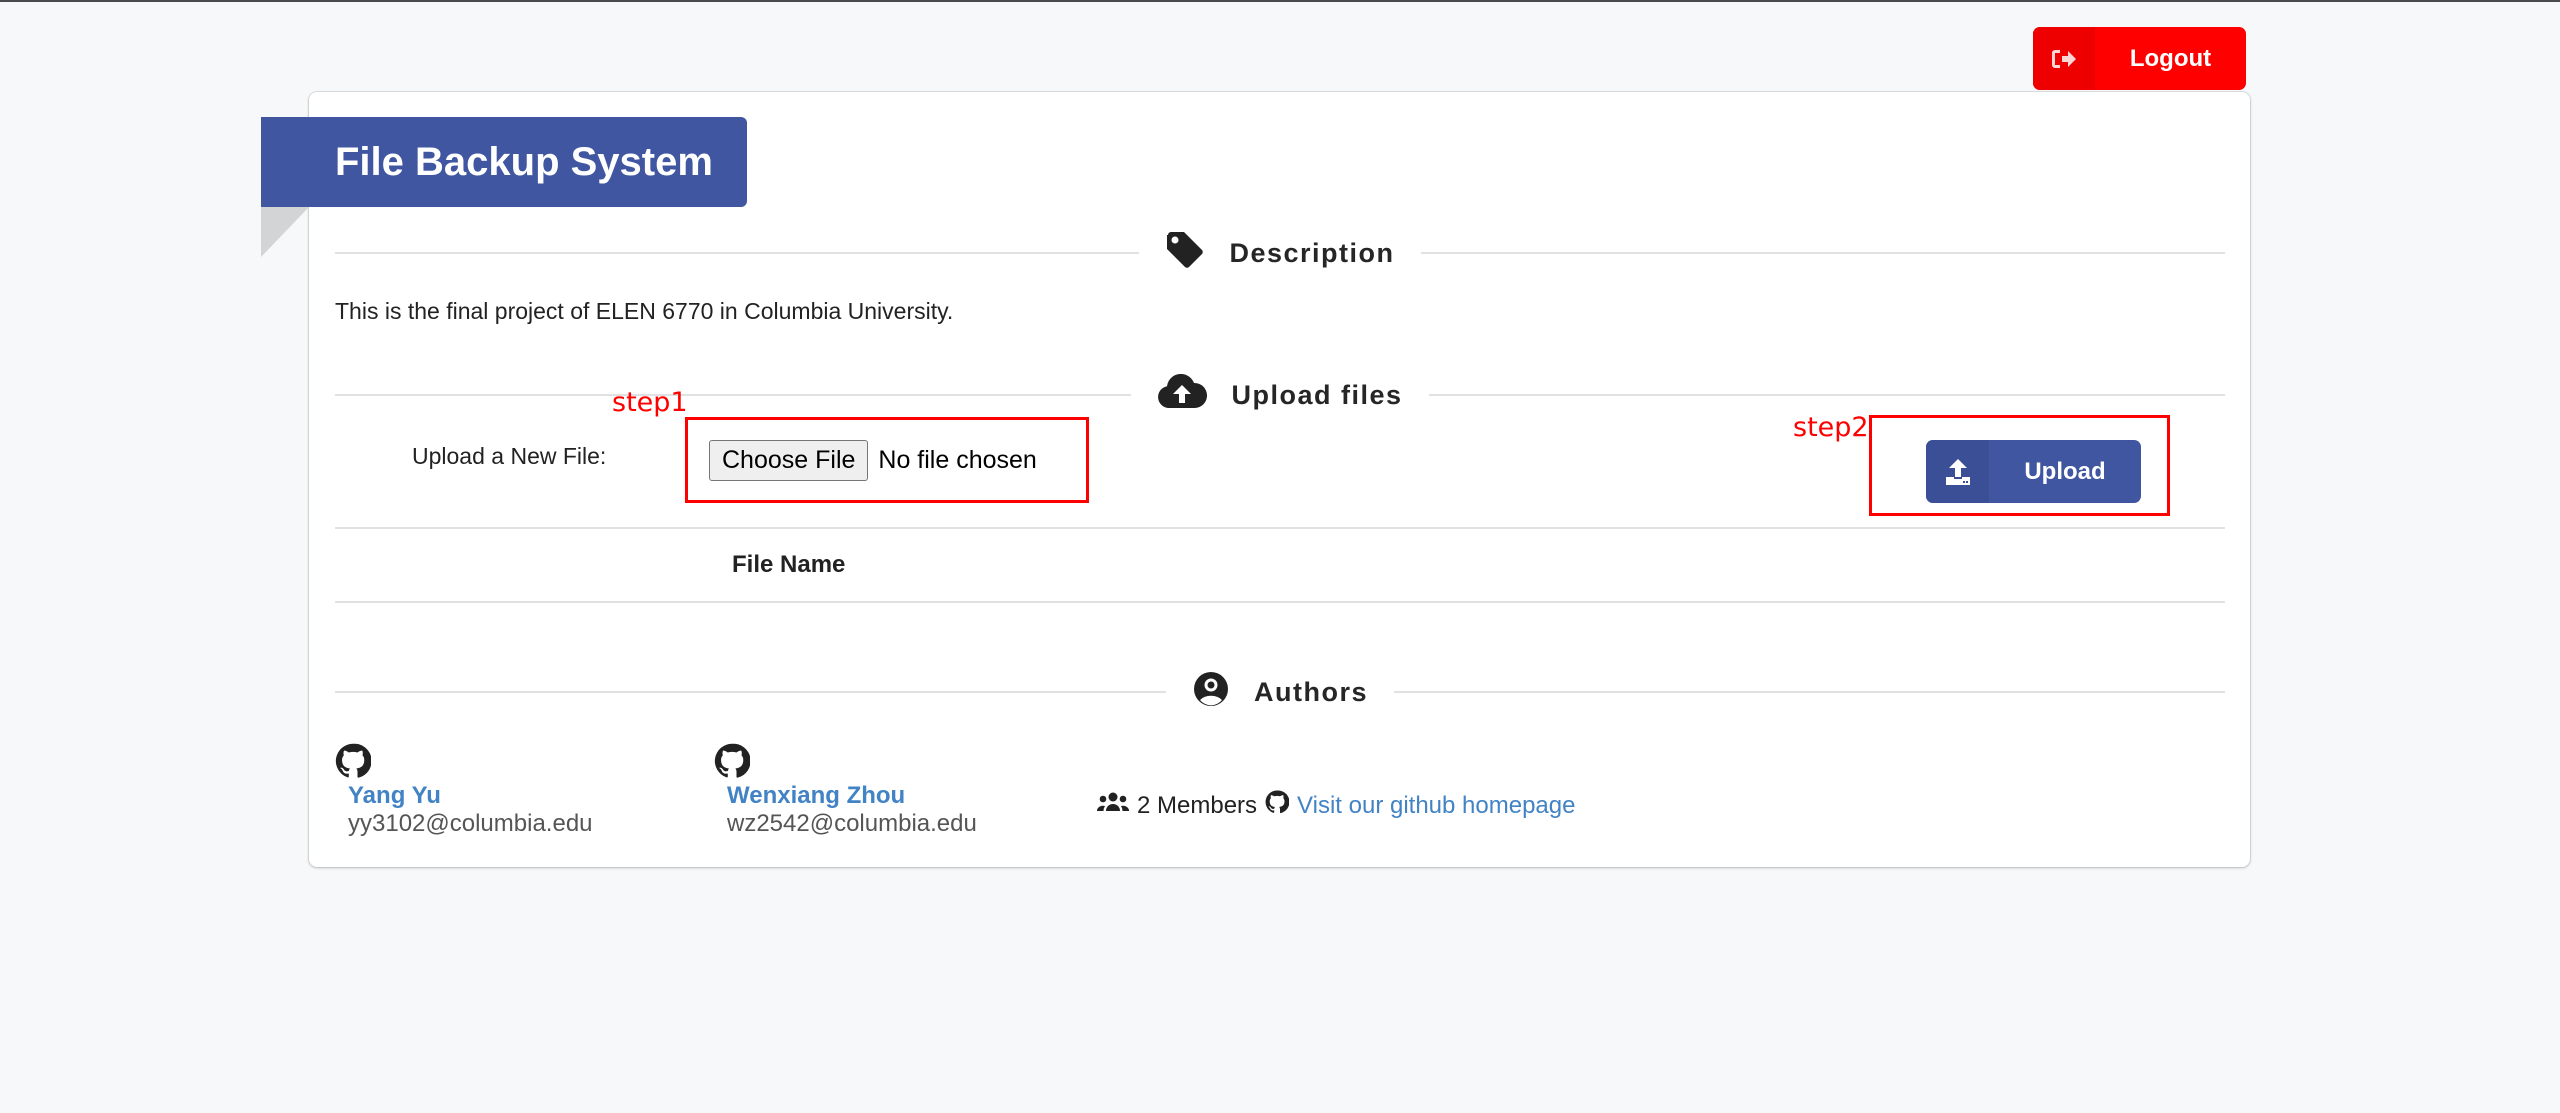 This screenshot has width=2560, height=1113. What do you see at coordinates (1317, 394) in the screenshot?
I see `upload-heading: Upload files` at bounding box center [1317, 394].